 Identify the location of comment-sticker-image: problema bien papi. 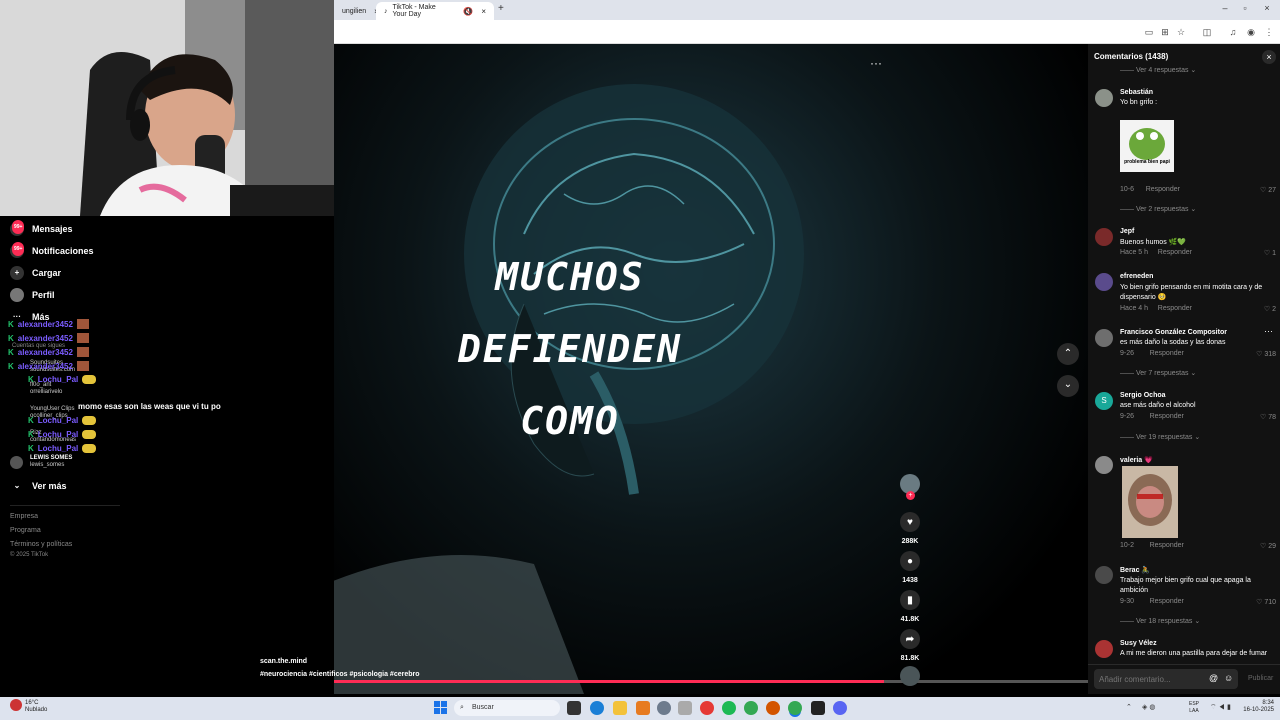
(1147, 146).